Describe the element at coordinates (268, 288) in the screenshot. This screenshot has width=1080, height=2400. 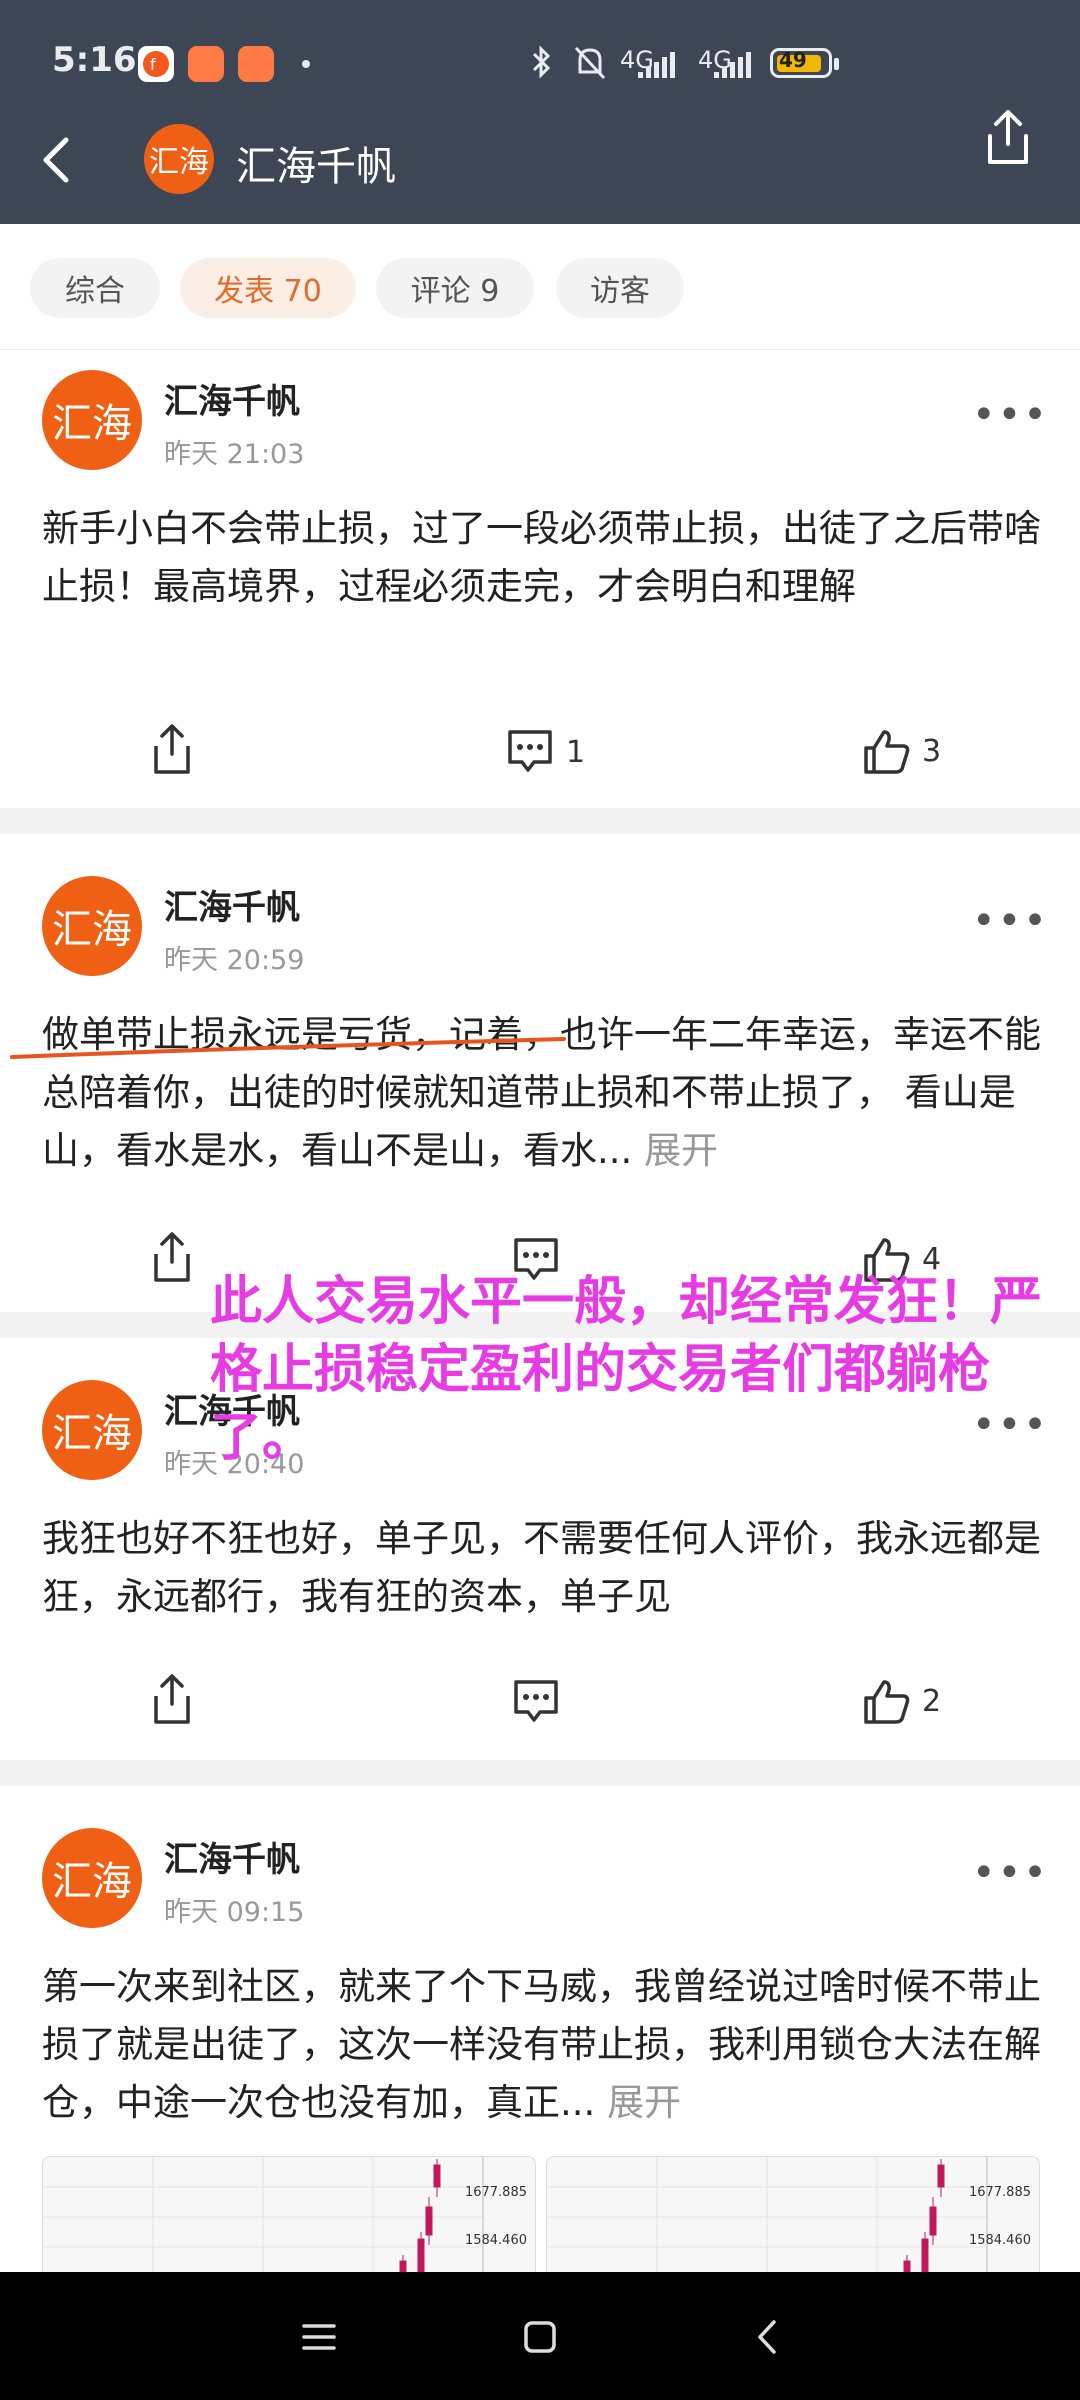
I see `tab-posts: 发表 70` at that location.